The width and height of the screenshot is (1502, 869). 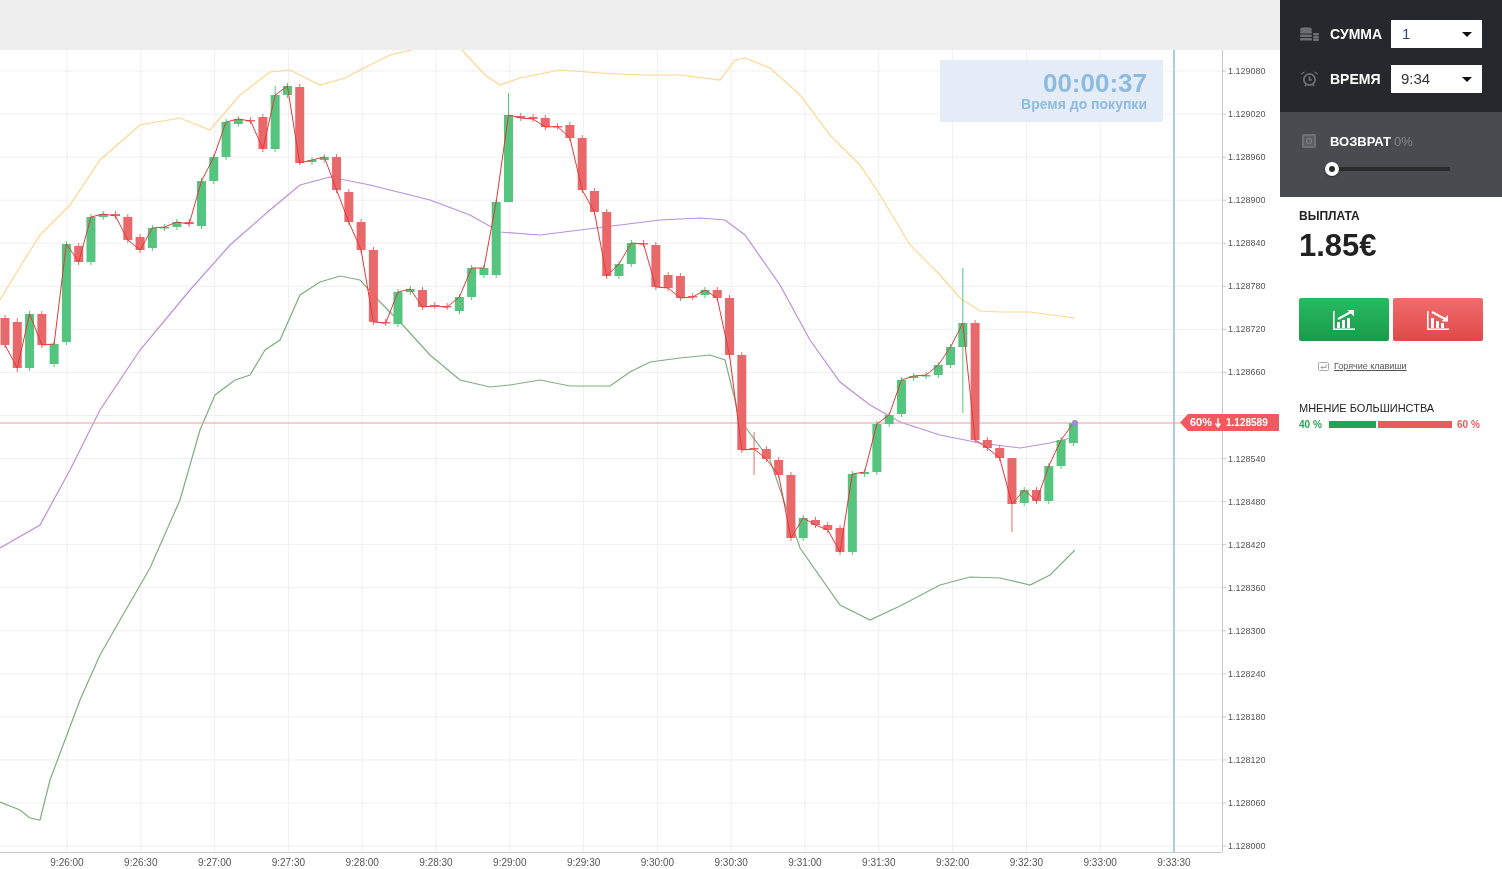 I want to click on price-axis-label: 1.129080, so click(x=1247, y=71).